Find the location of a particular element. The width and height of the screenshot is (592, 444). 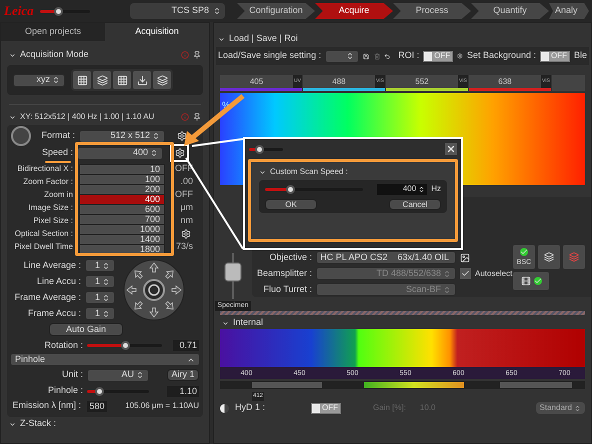

dropdown-option: 400 is located at coordinates (122, 200).